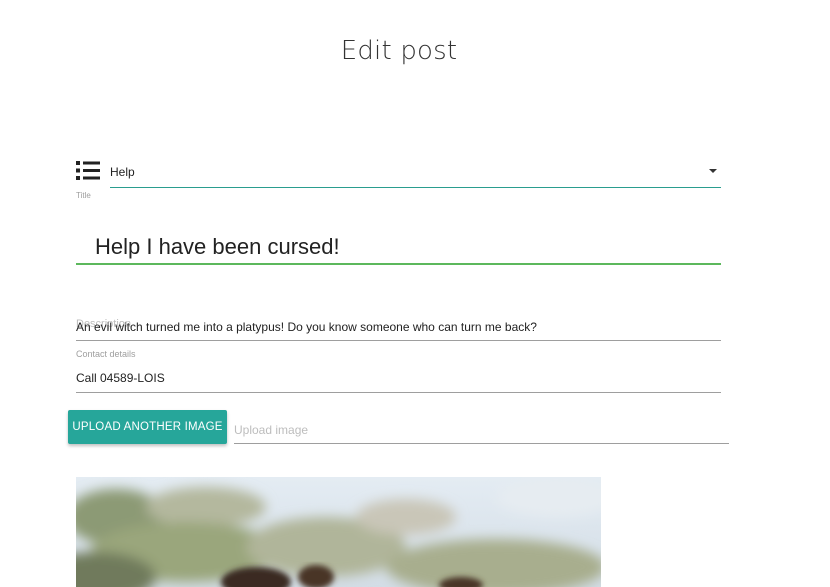 This screenshot has width=830, height=587. Describe the element at coordinates (481, 430) in the screenshot. I see `upload-image-path-input` at that location.